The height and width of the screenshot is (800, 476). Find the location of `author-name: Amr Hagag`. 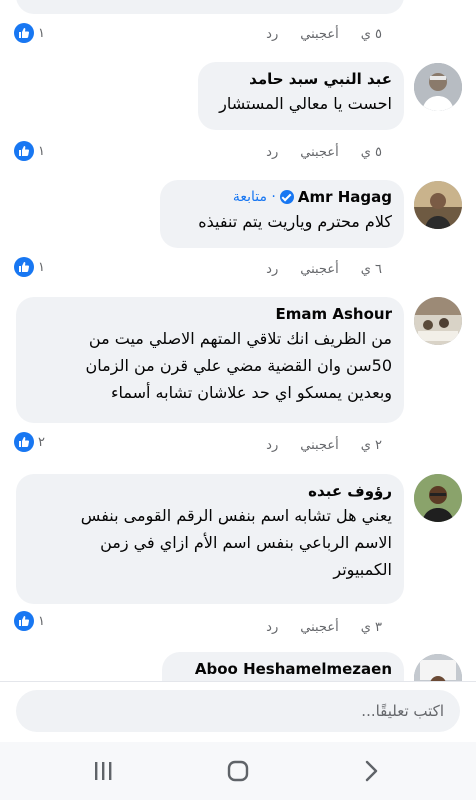

author-name: Amr Hagag is located at coordinates (344, 197).